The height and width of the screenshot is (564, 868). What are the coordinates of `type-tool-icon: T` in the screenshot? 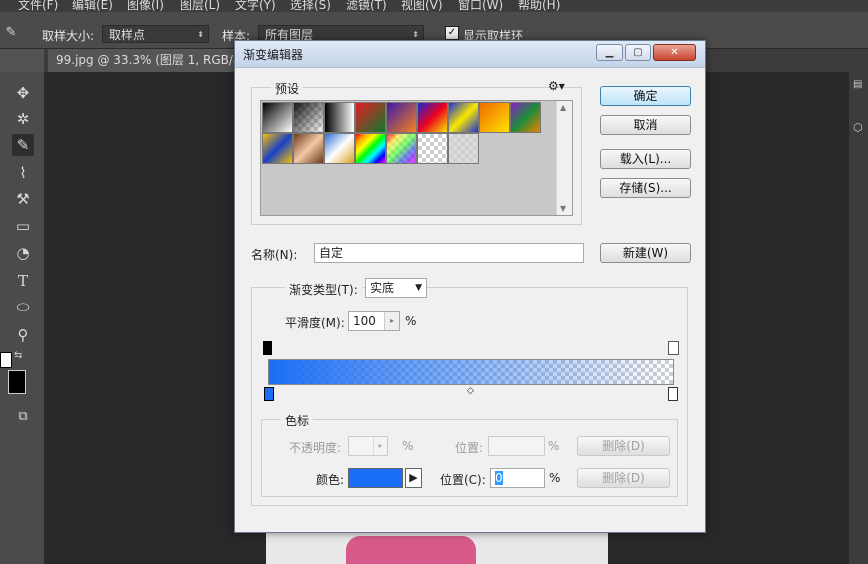 It's located at (23, 281).